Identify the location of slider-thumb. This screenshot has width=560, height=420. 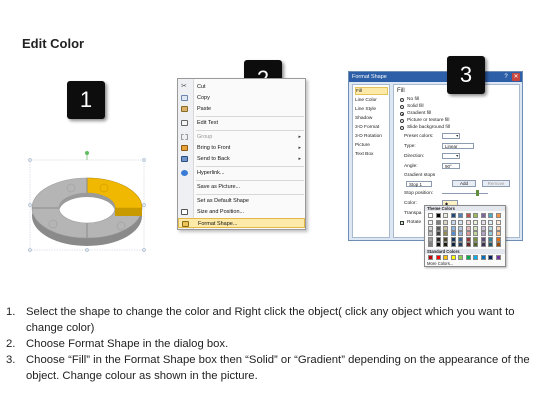
(477, 193).